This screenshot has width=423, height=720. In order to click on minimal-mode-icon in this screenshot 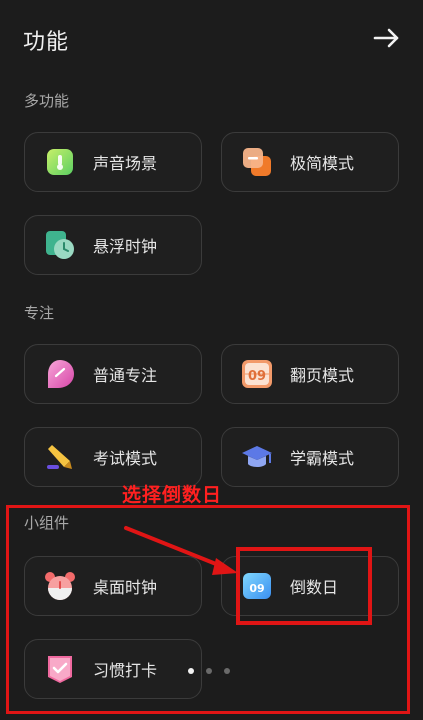, I will do `click(257, 162)`.